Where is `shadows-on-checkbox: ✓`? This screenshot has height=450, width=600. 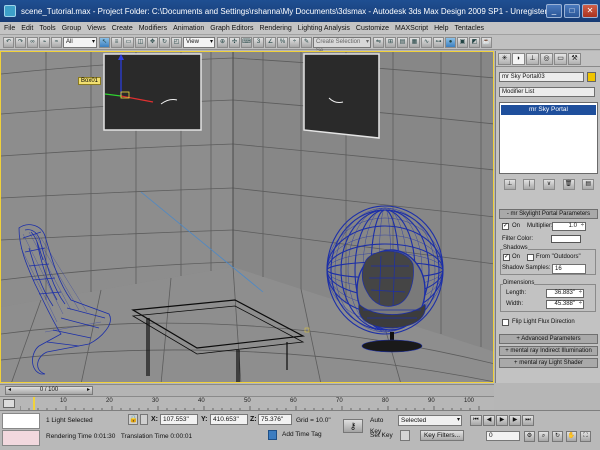
shadows-on-checkbox: ✓ is located at coordinates (506, 257).